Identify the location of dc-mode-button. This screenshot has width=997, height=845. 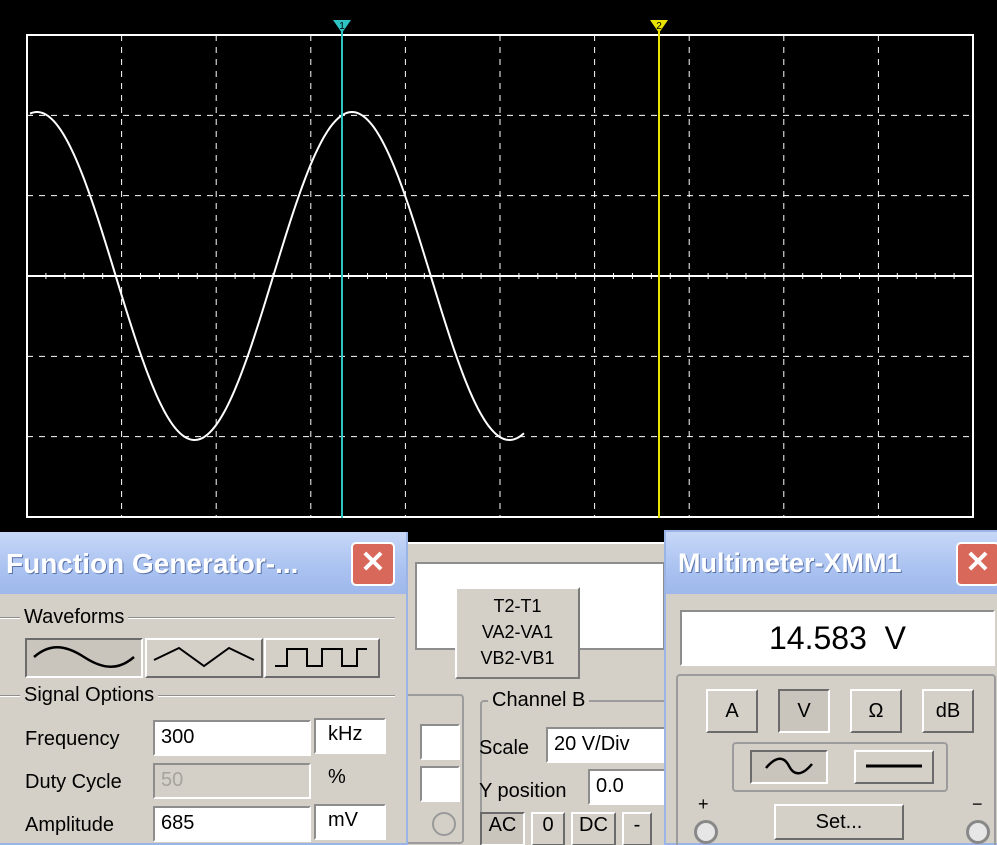
(894, 767).